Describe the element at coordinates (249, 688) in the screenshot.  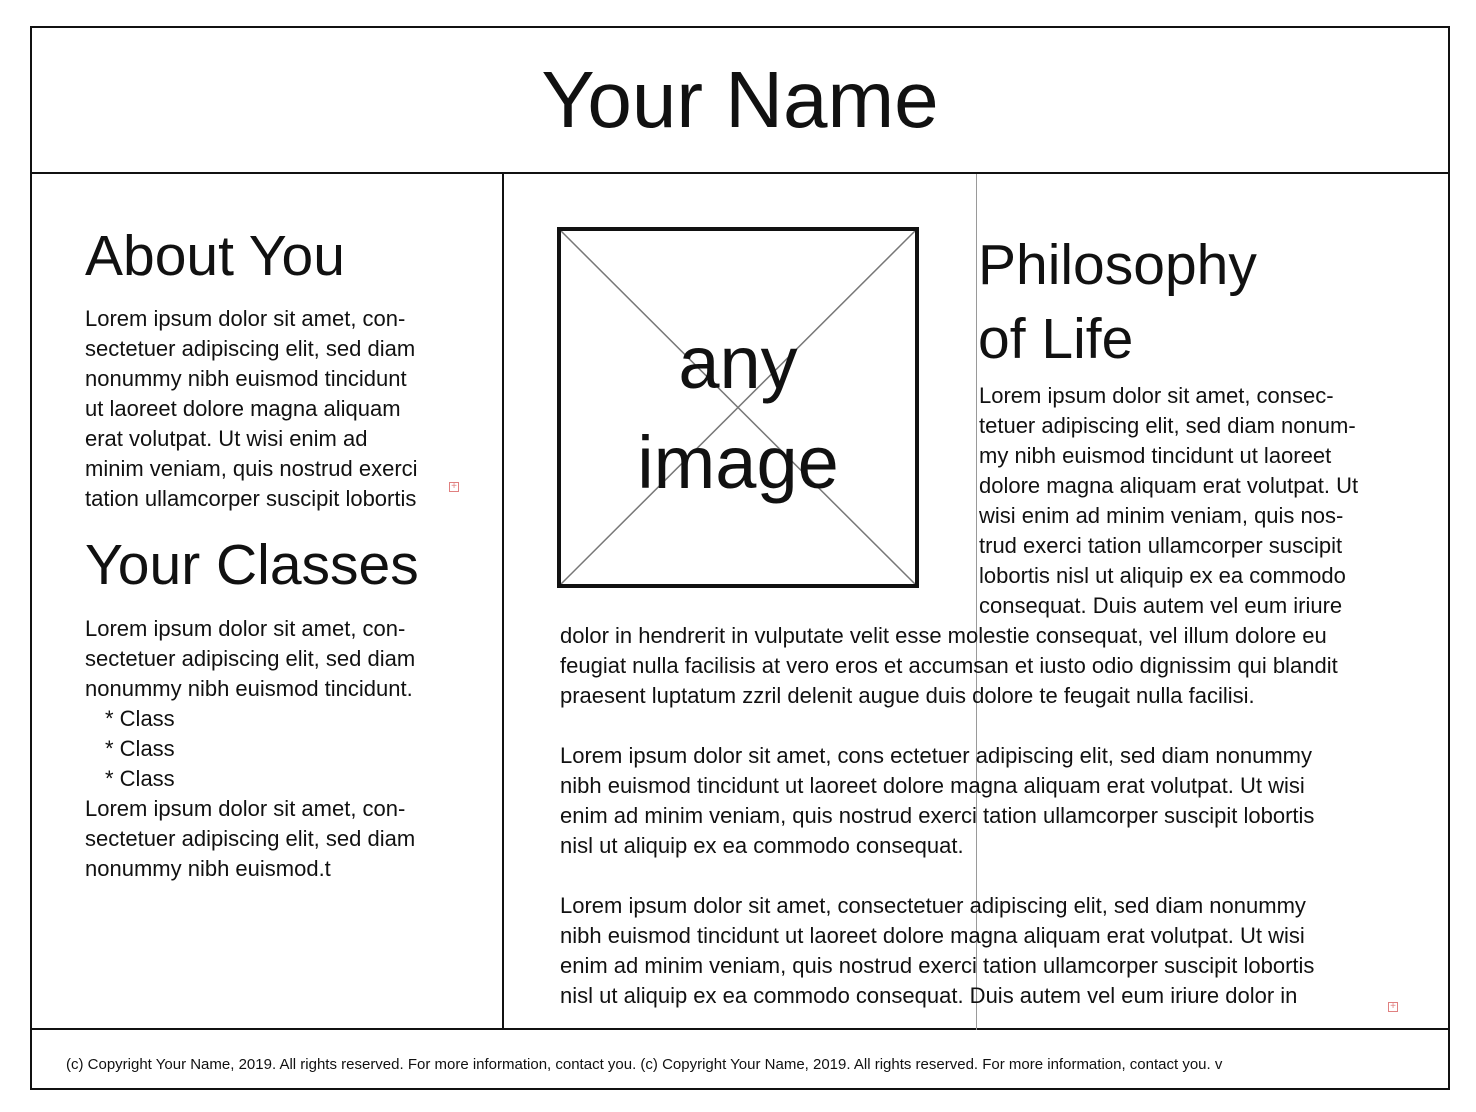
I see `text-line: nonummy nibh euismod tincidunt.` at that location.